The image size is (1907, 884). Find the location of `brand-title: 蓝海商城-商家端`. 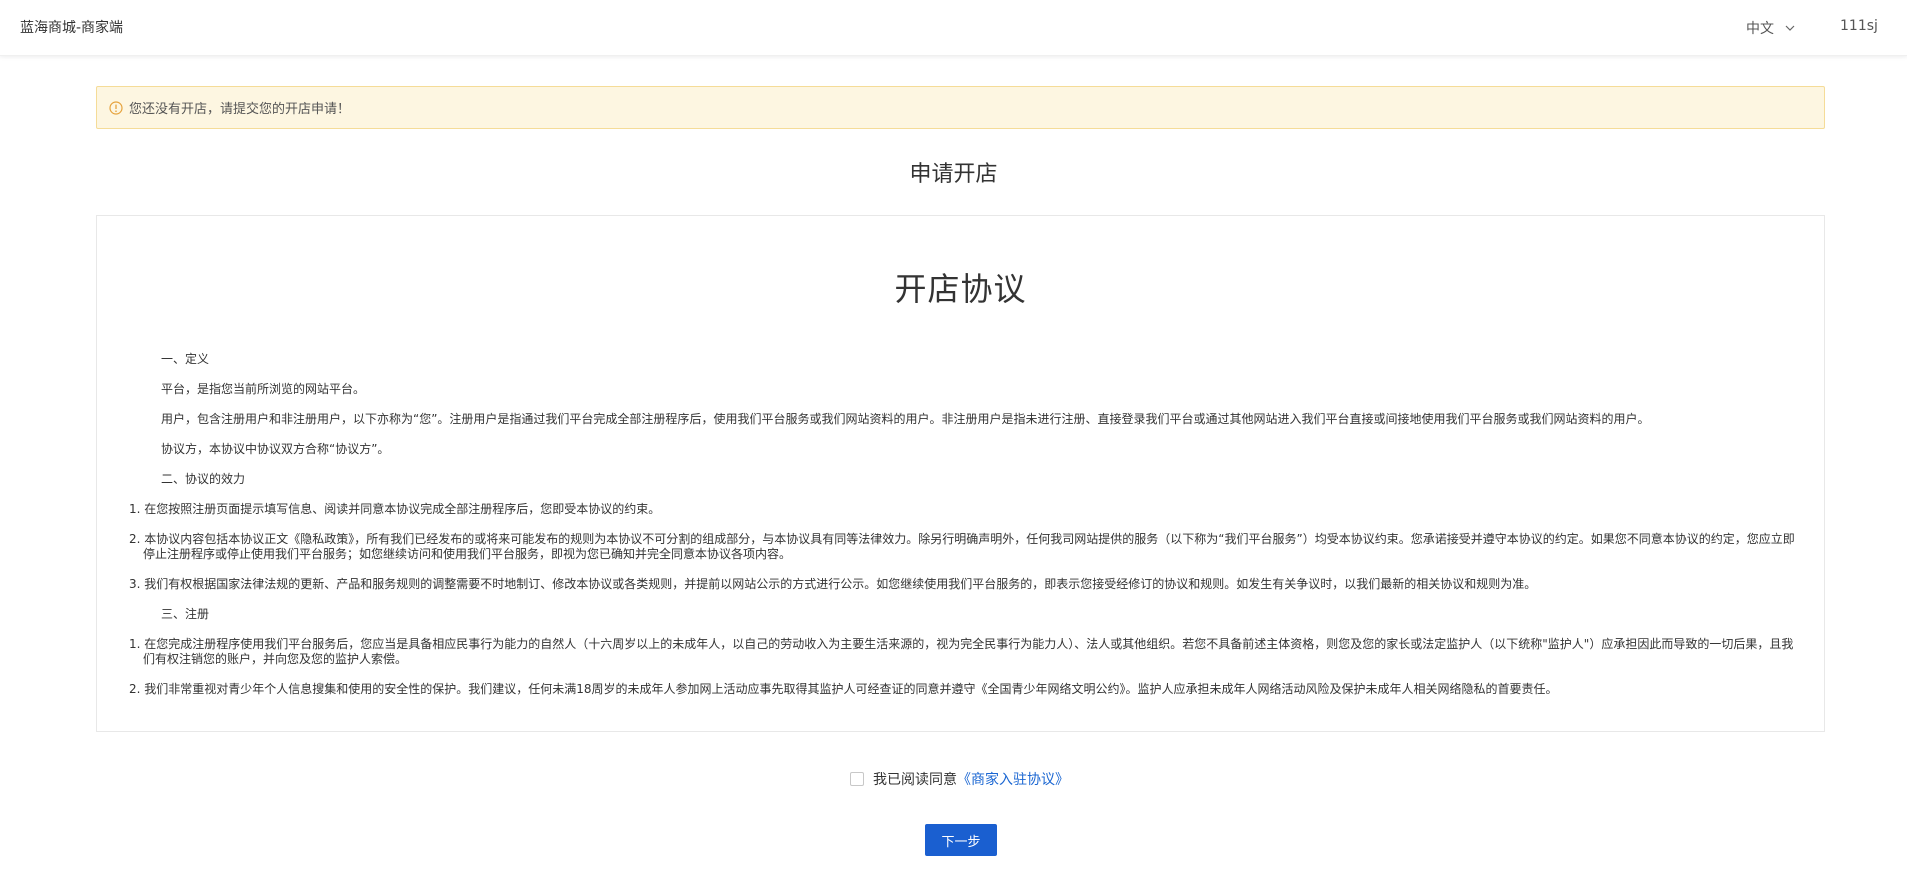

brand-title: 蓝海商城-商家端 is located at coordinates (72, 28).